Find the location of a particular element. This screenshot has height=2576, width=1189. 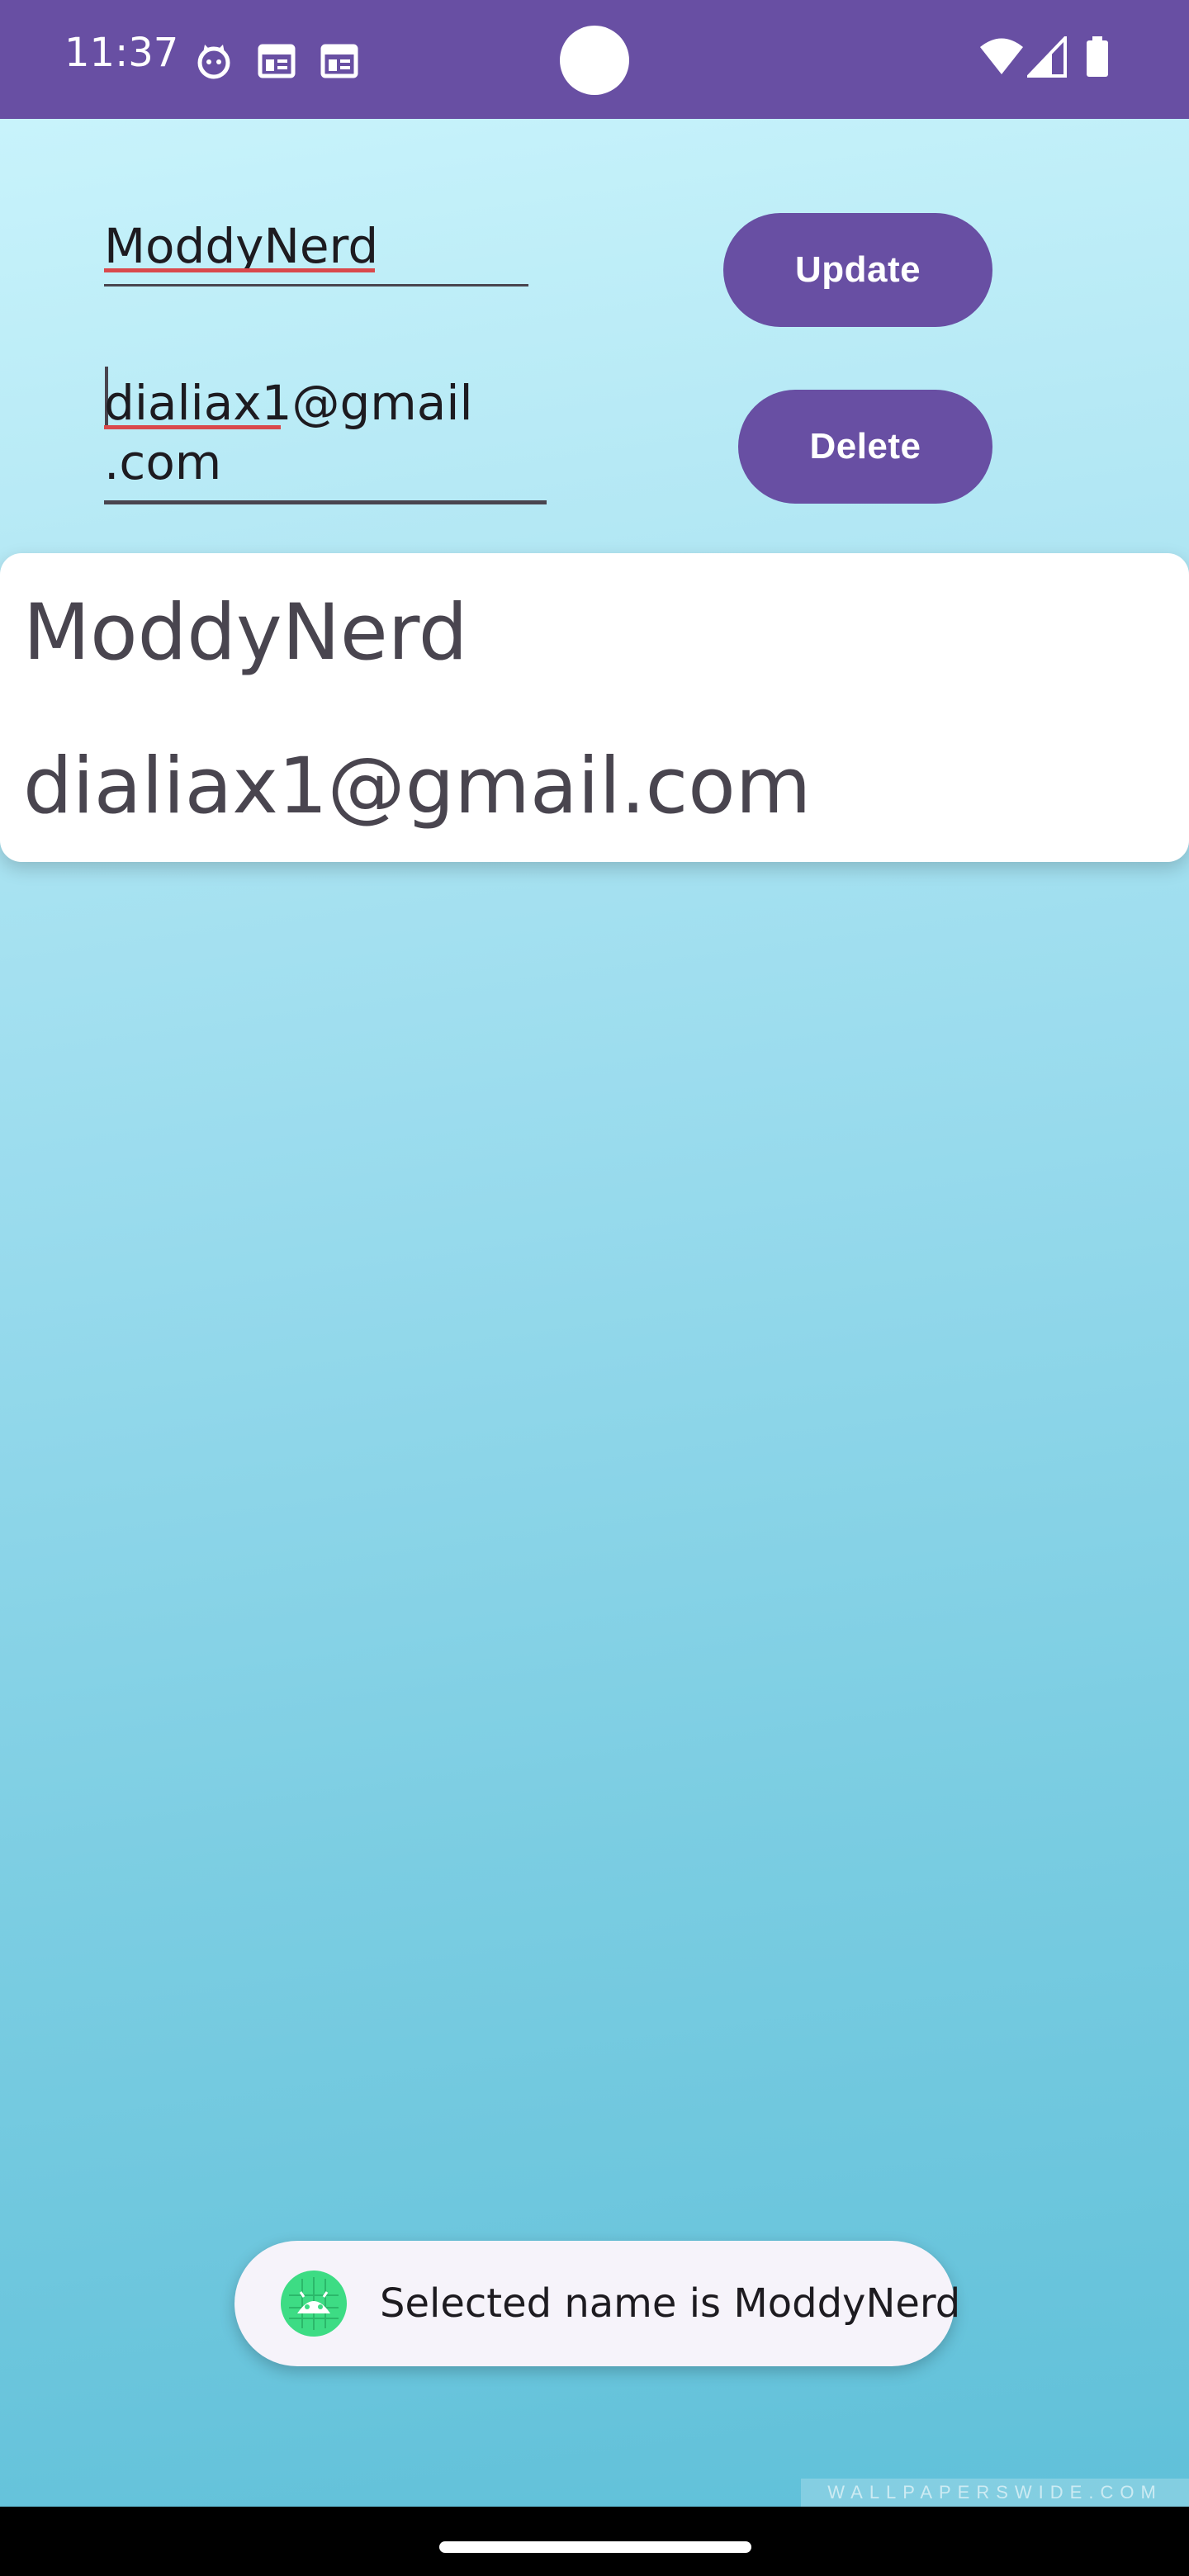

status-bar: 11:37 is located at coordinates (594, 59).